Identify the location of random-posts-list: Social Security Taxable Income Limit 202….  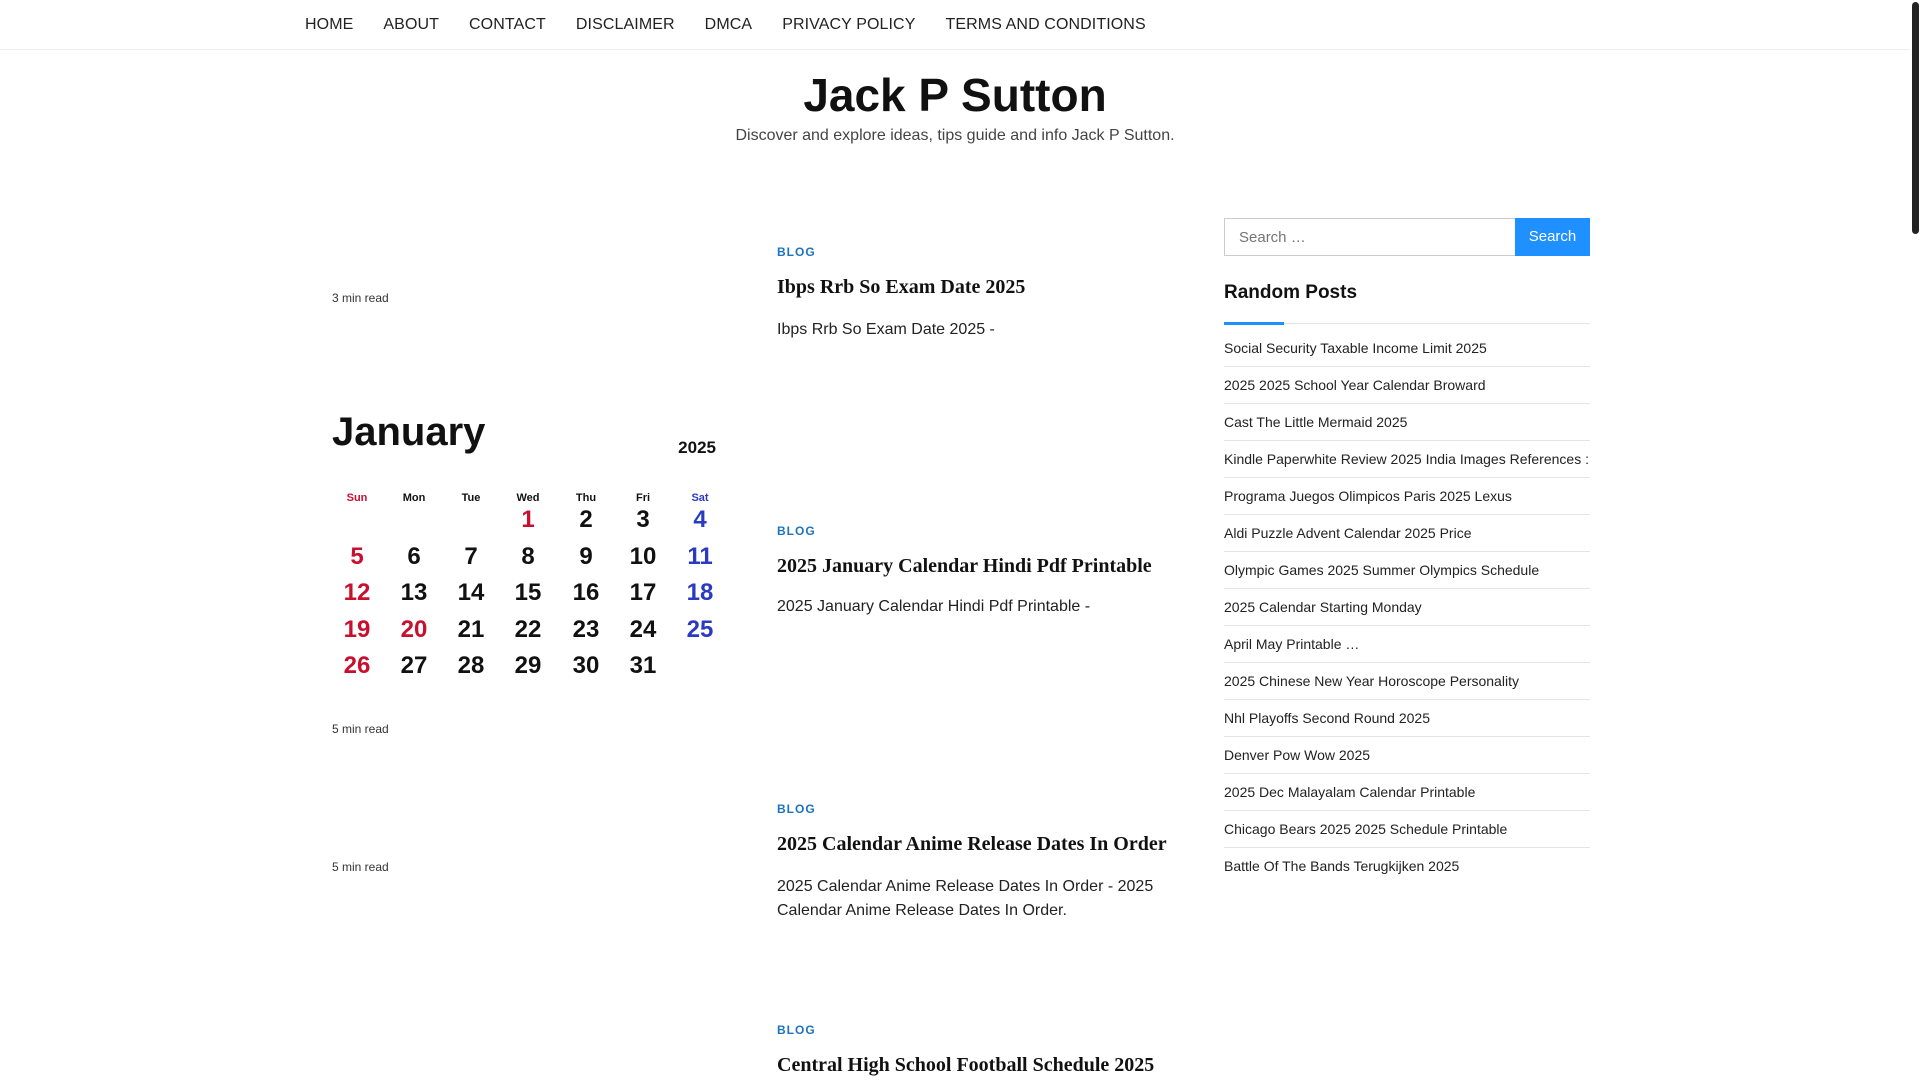
(1407, 607).